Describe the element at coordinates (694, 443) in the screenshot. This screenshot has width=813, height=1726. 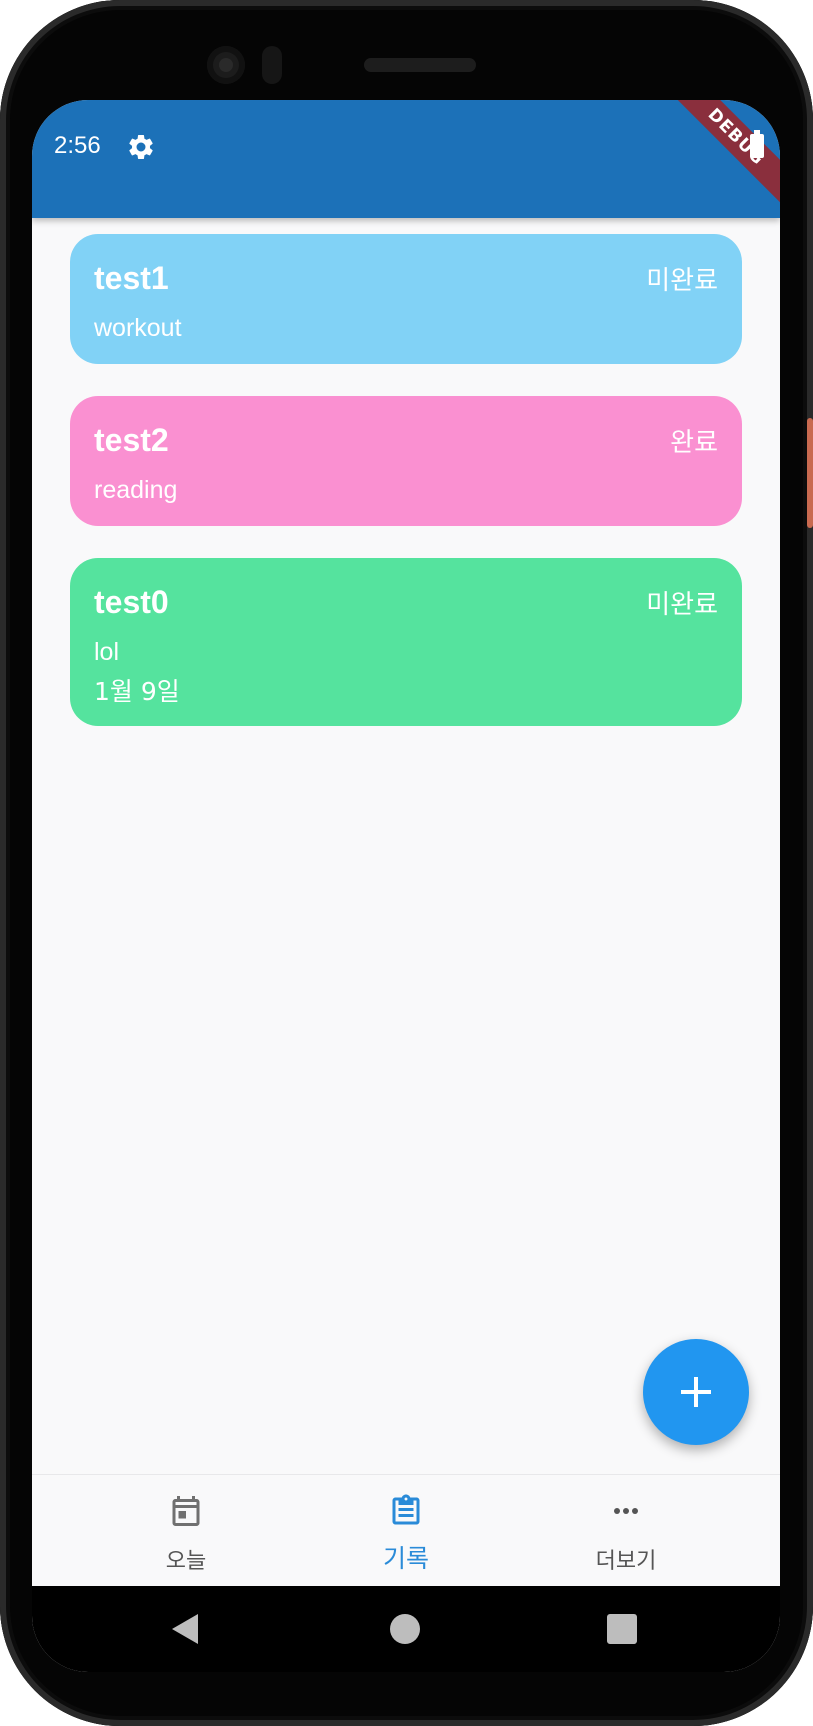
I see `record-status: 완료` at that location.